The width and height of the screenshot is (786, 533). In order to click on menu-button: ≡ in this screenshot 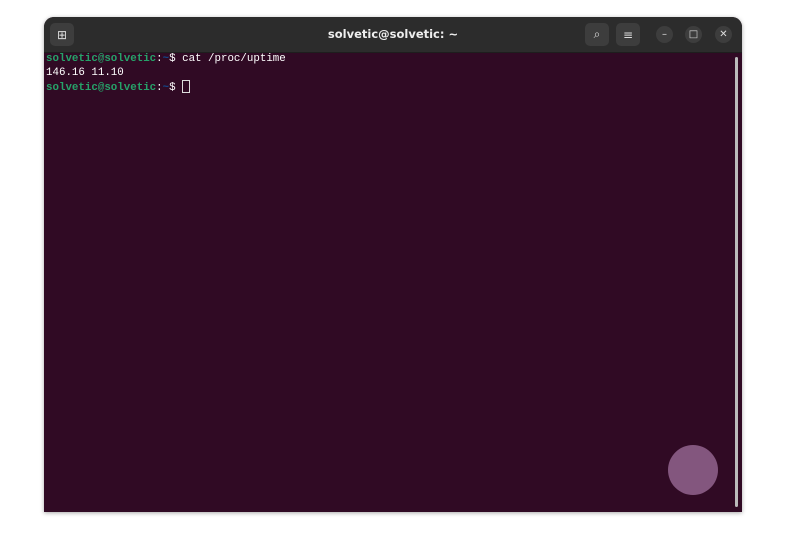, I will do `click(628, 34)`.